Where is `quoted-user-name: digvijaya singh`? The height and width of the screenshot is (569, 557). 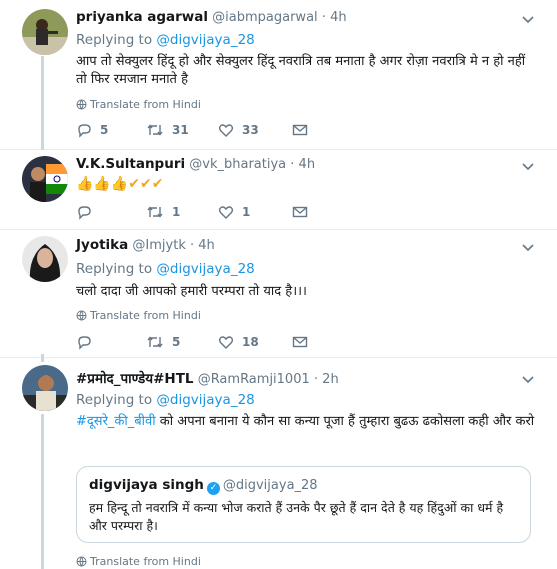 quoted-user-name: digvijaya singh is located at coordinates (146, 485).